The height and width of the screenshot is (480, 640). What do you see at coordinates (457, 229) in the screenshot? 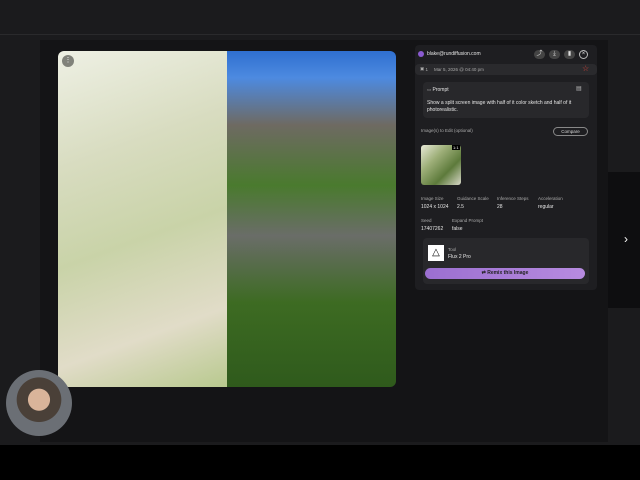
I see `param-value: false` at bounding box center [457, 229].